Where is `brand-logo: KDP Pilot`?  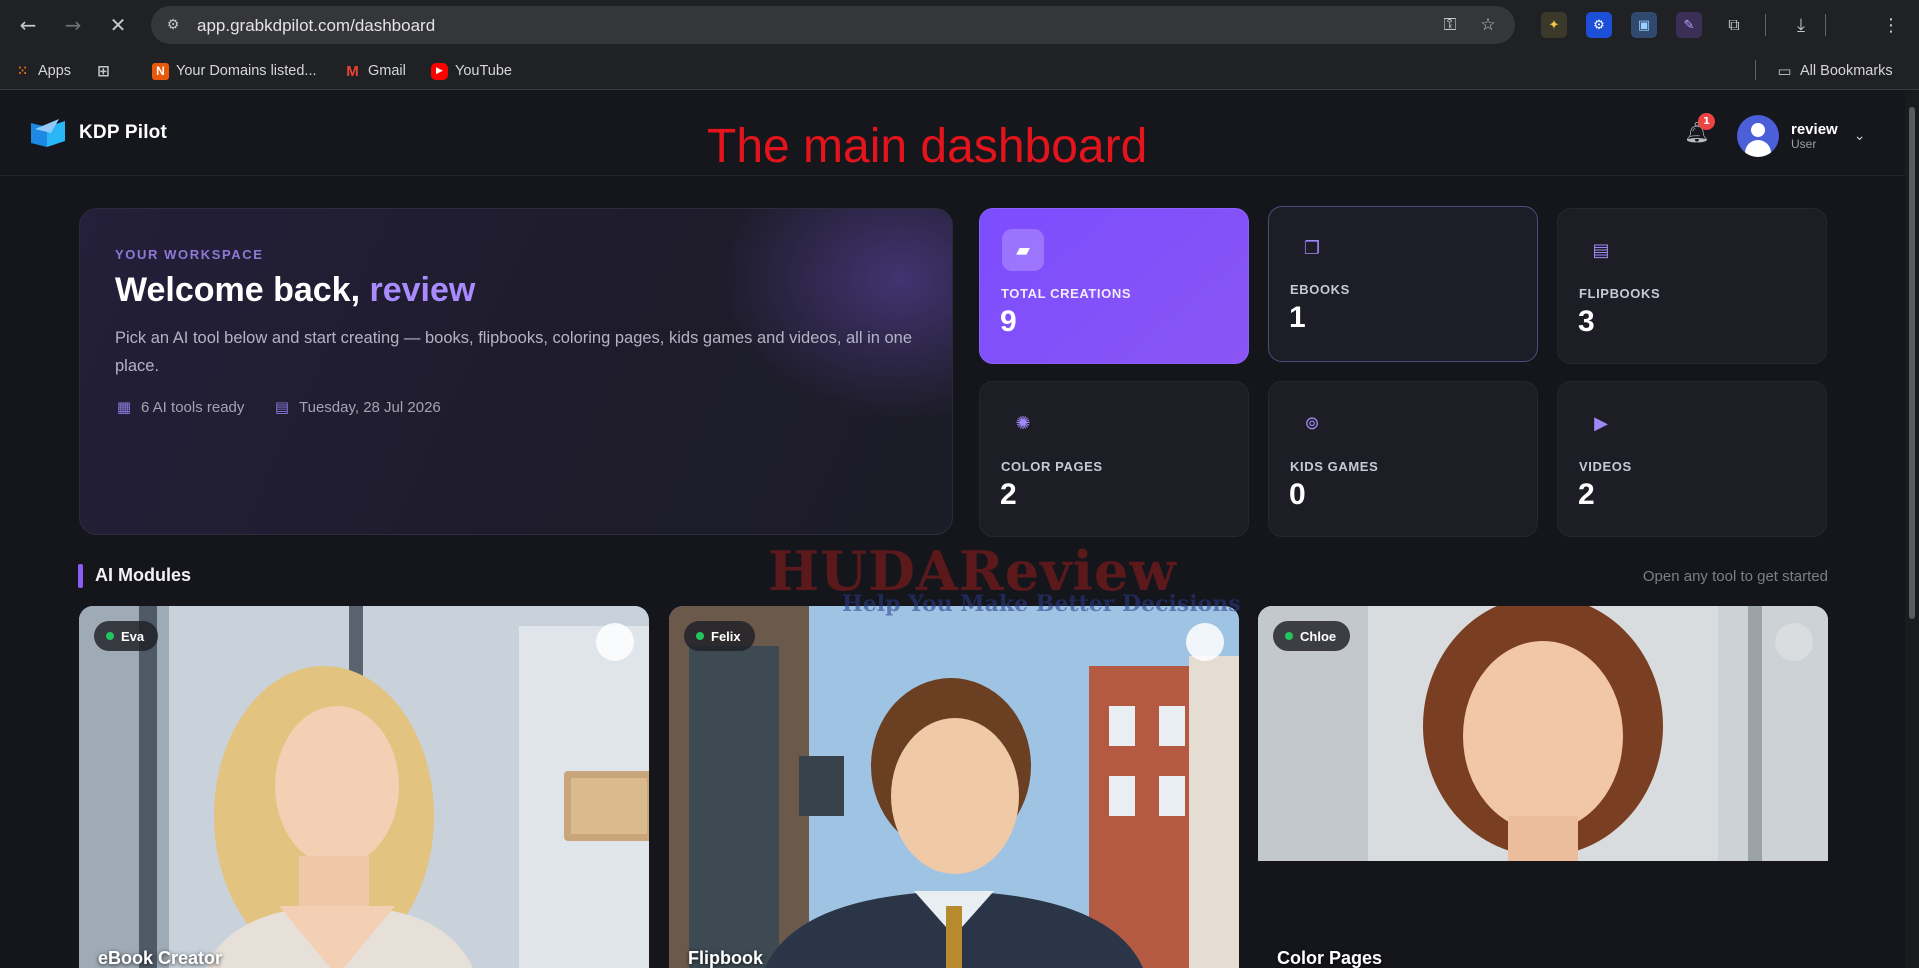
brand-logo: KDP Pilot is located at coordinates (98, 133).